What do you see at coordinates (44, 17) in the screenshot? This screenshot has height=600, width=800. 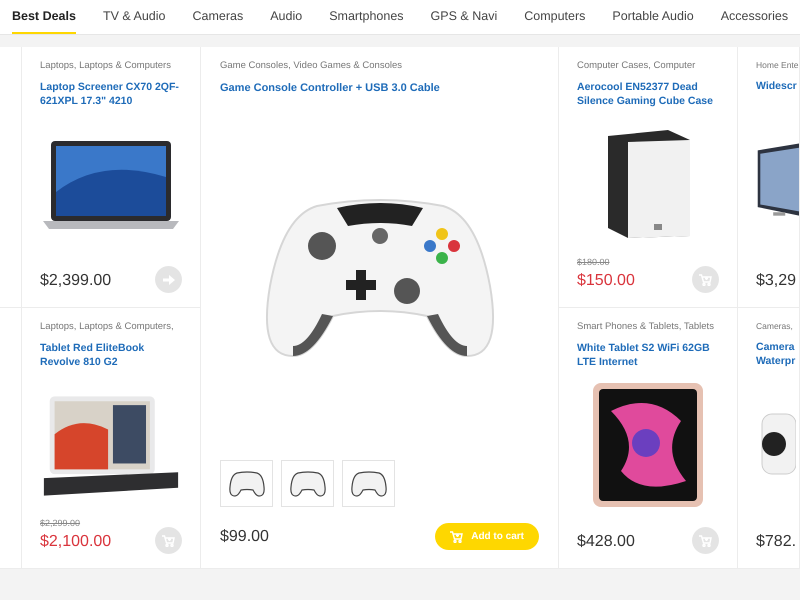 I see `category-tab: Best Deals` at bounding box center [44, 17].